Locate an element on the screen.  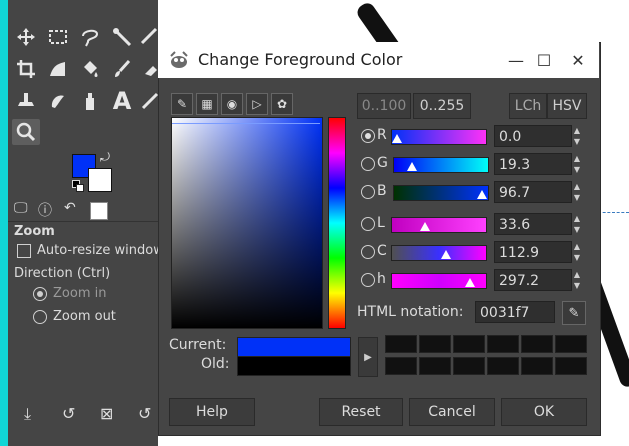
device-status-tab-icon: ⓘ is located at coordinates (48, 210).